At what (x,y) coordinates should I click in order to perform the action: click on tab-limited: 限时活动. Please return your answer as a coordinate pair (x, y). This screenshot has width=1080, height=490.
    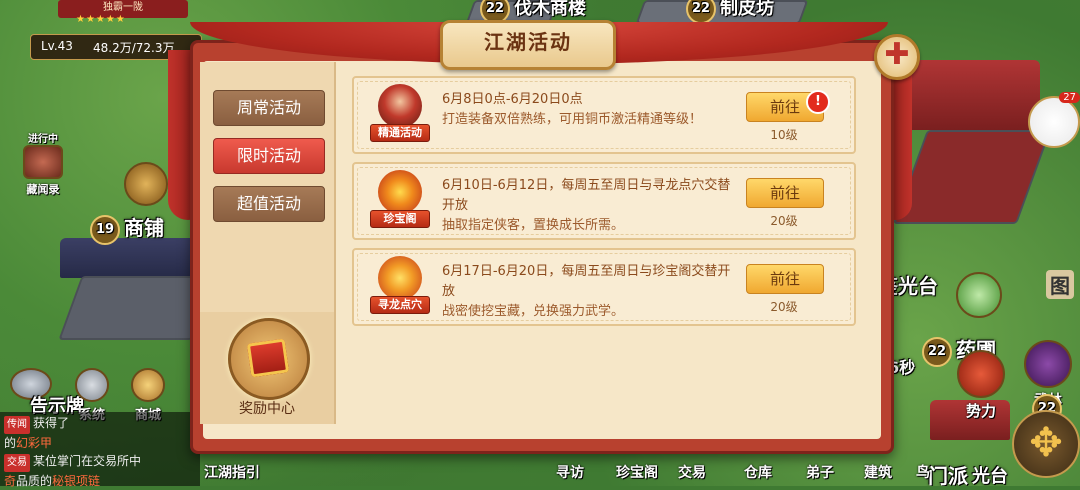
    Looking at the image, I should click on (269, 156).